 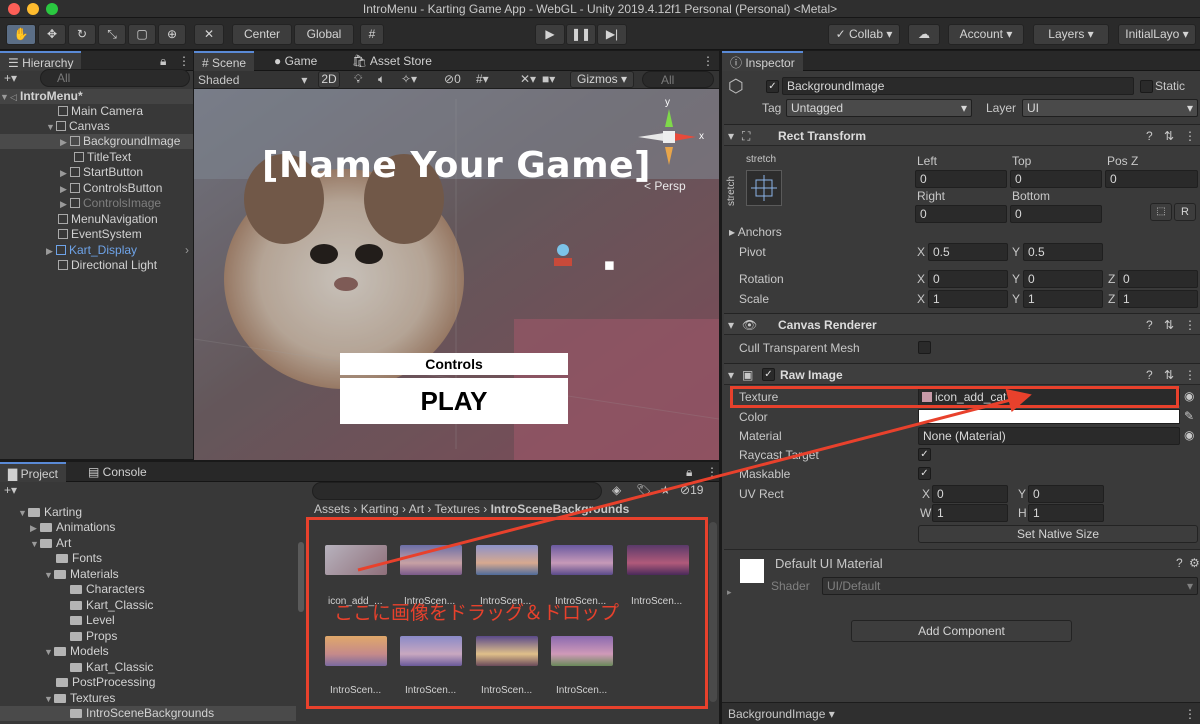 What do you see at coordinates (409, 79) in the screenshot?
I see `effects-icon: ✧▾` at bounding box center [409, 79].